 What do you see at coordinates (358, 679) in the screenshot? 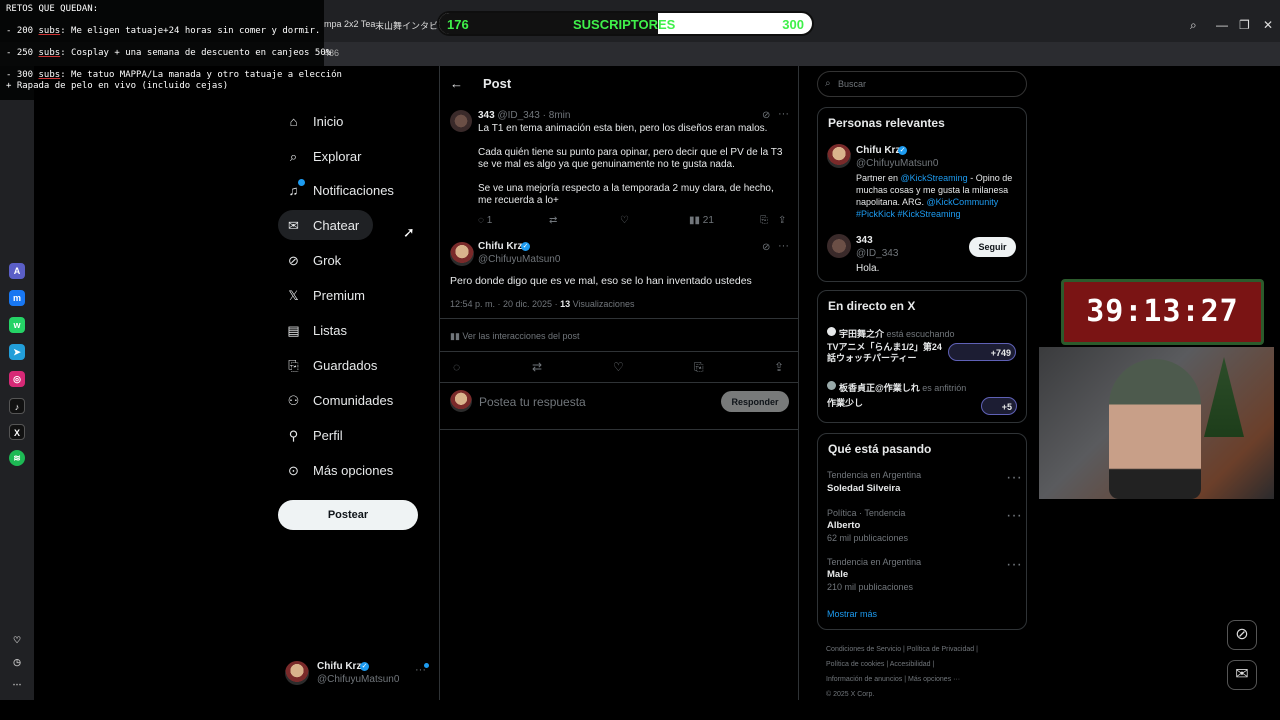
I see `account-handle: @ChifuyuMatsun0` at bounding box center [358, 679].